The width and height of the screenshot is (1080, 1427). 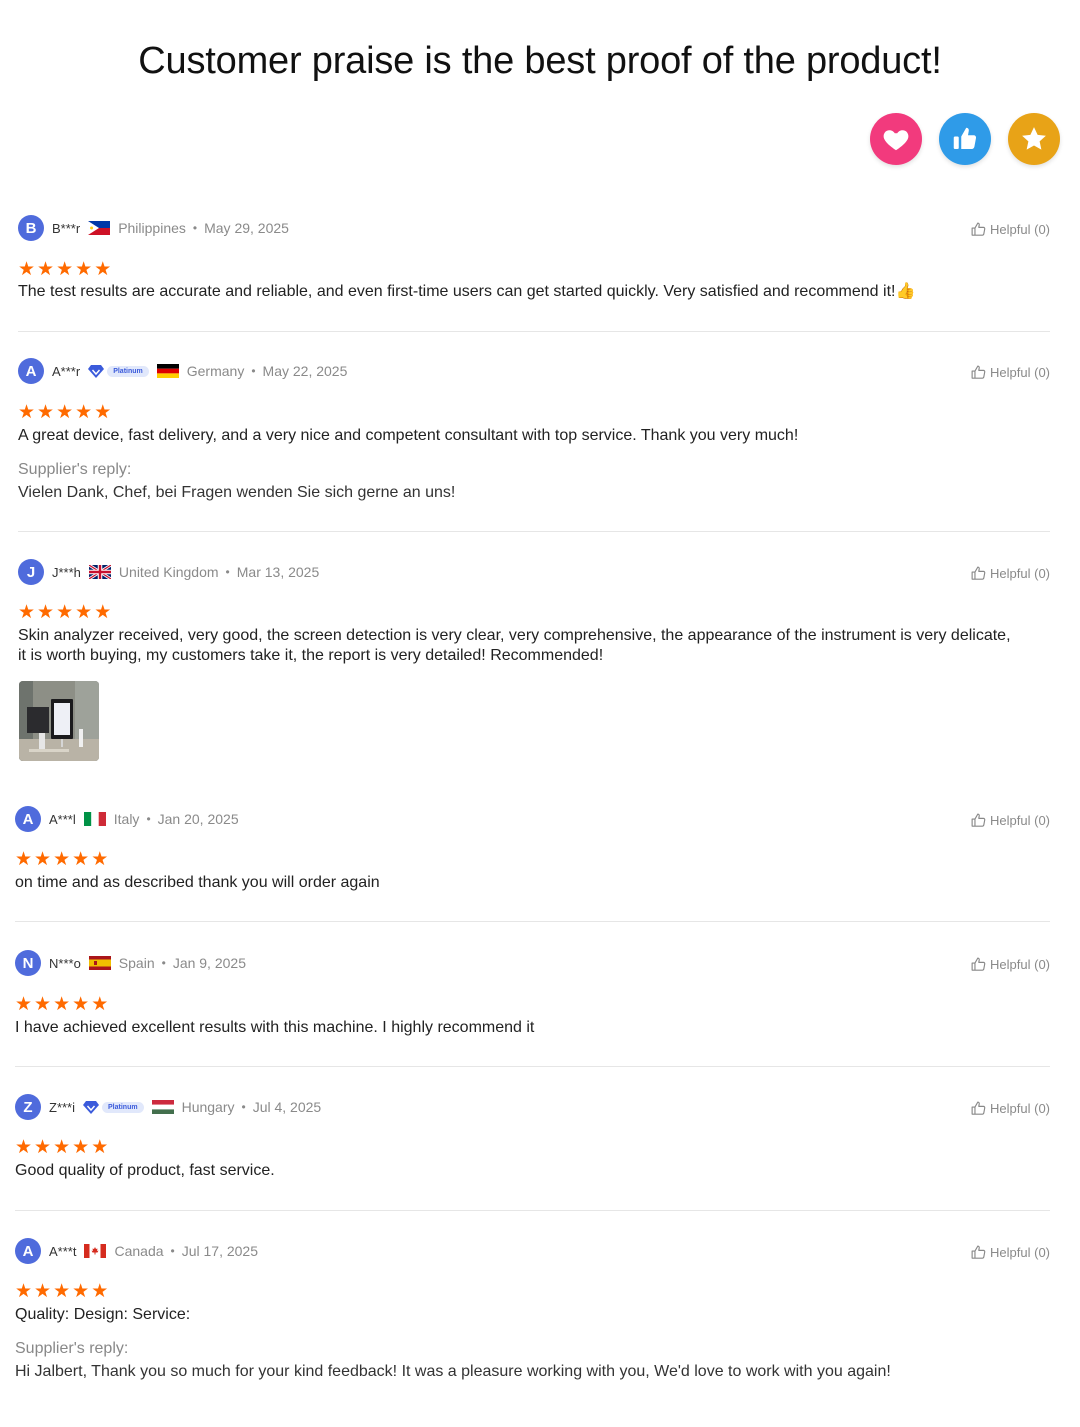 What do you see at coordinates (62, 819) in the screenshot?
I see `reviewer-name: A***l` at bounding box center [62, 819].